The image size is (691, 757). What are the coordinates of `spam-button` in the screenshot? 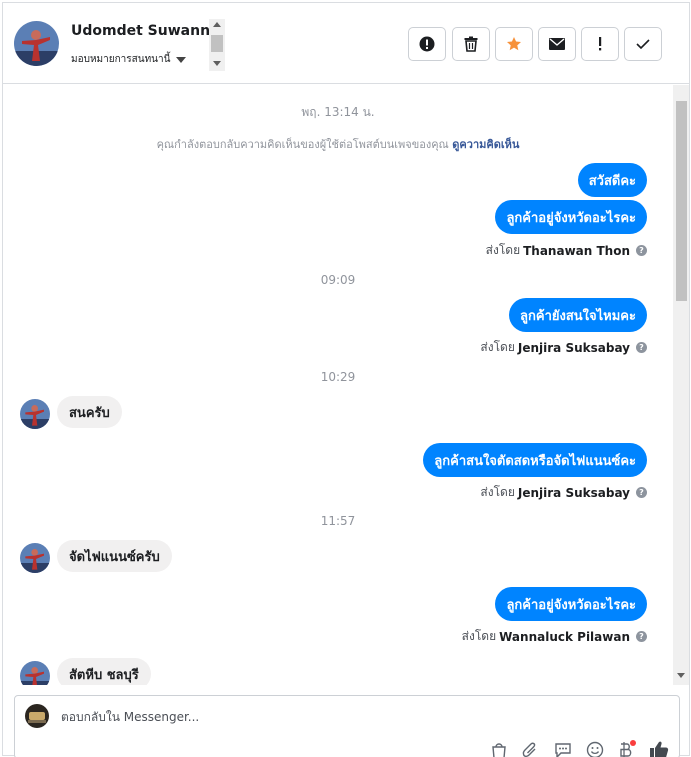 It's located at (600, 44).